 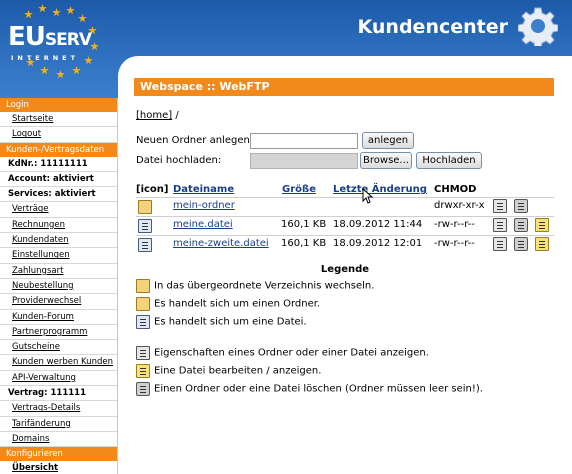 I want to click on column-header-icon: [icon], so click(x=152, y=189).